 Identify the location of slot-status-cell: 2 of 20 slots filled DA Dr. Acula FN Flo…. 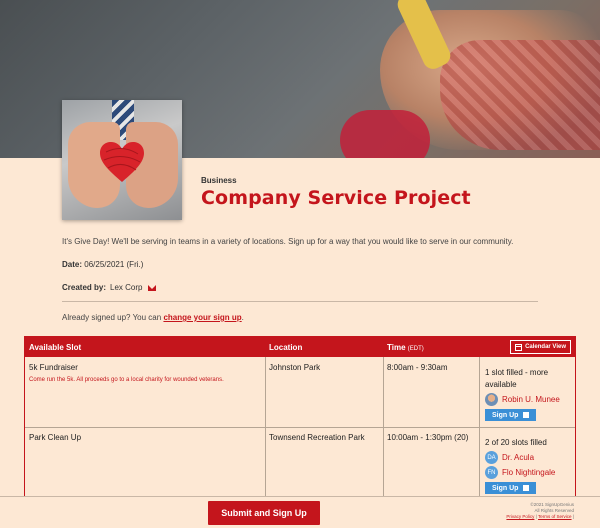
(529, 465).